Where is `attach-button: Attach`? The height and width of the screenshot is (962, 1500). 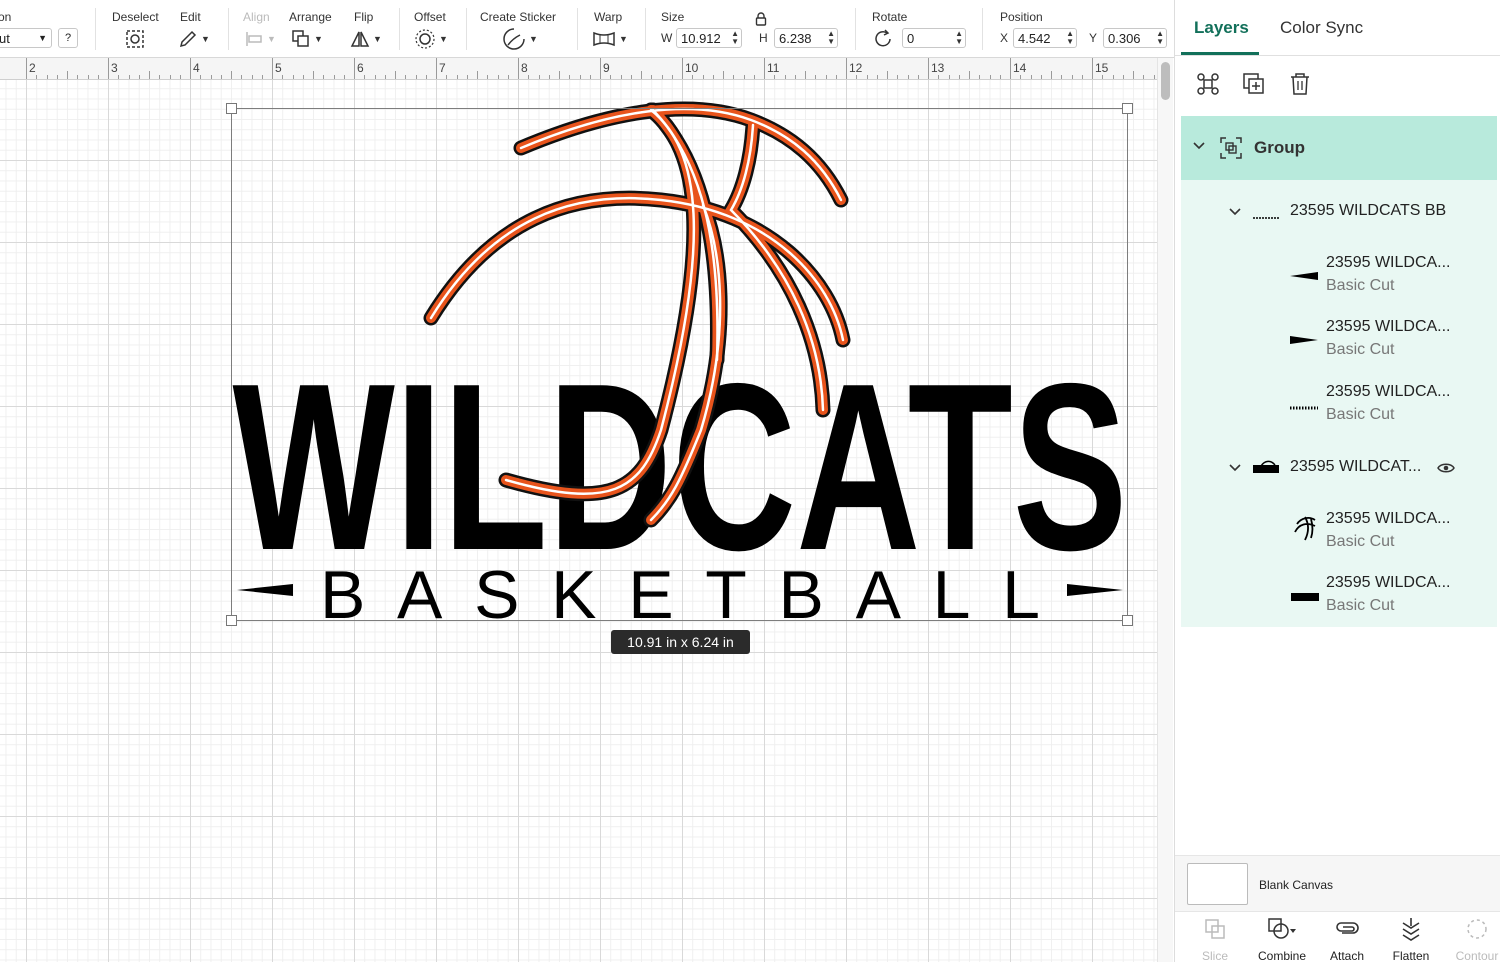
attach-button: Attach is located at coordinates (1347, 939).